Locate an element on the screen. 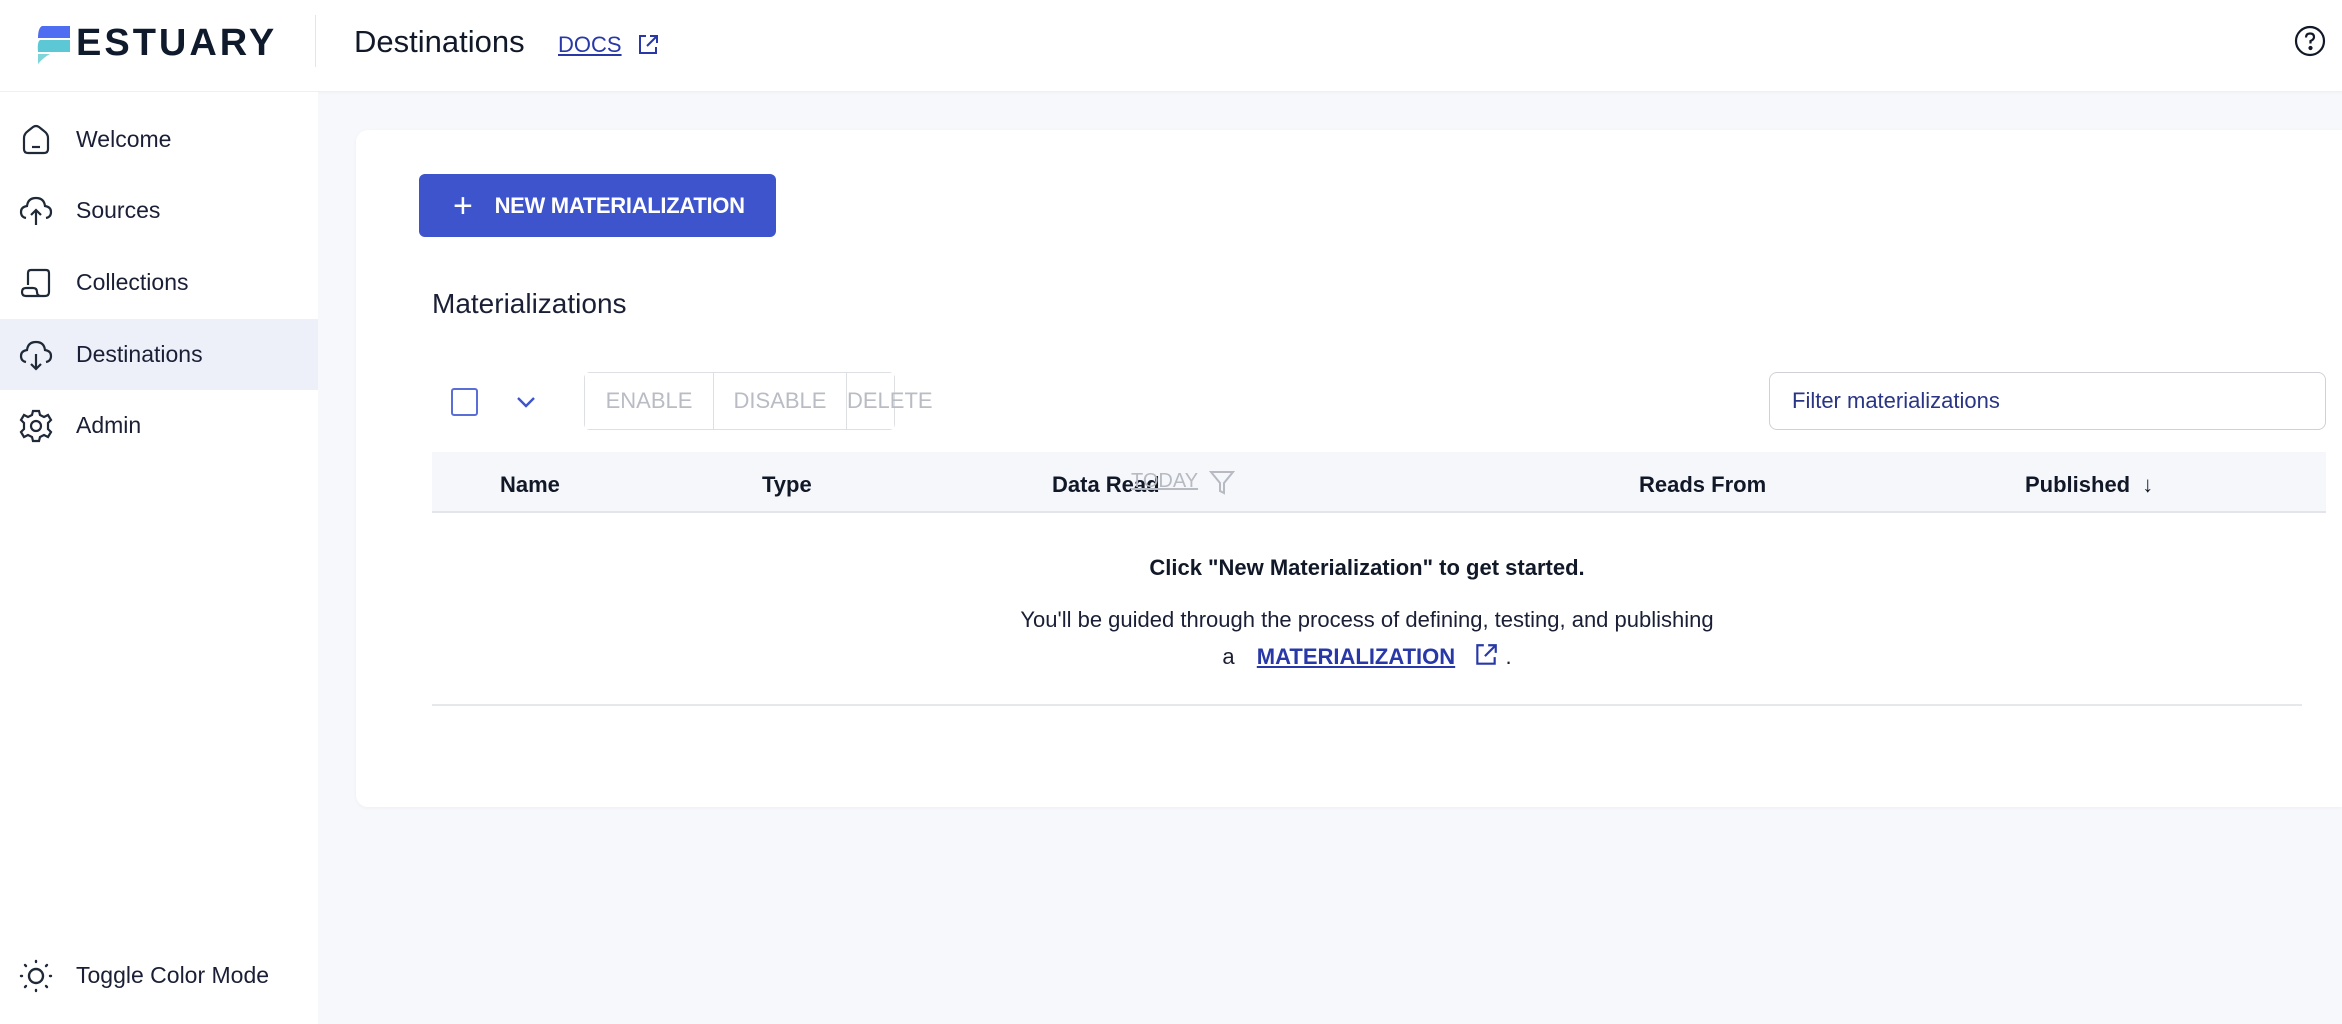 The height and width of the screenshot is (1024, 2342). cloud-download-icon is located at coordinates (36, 355).